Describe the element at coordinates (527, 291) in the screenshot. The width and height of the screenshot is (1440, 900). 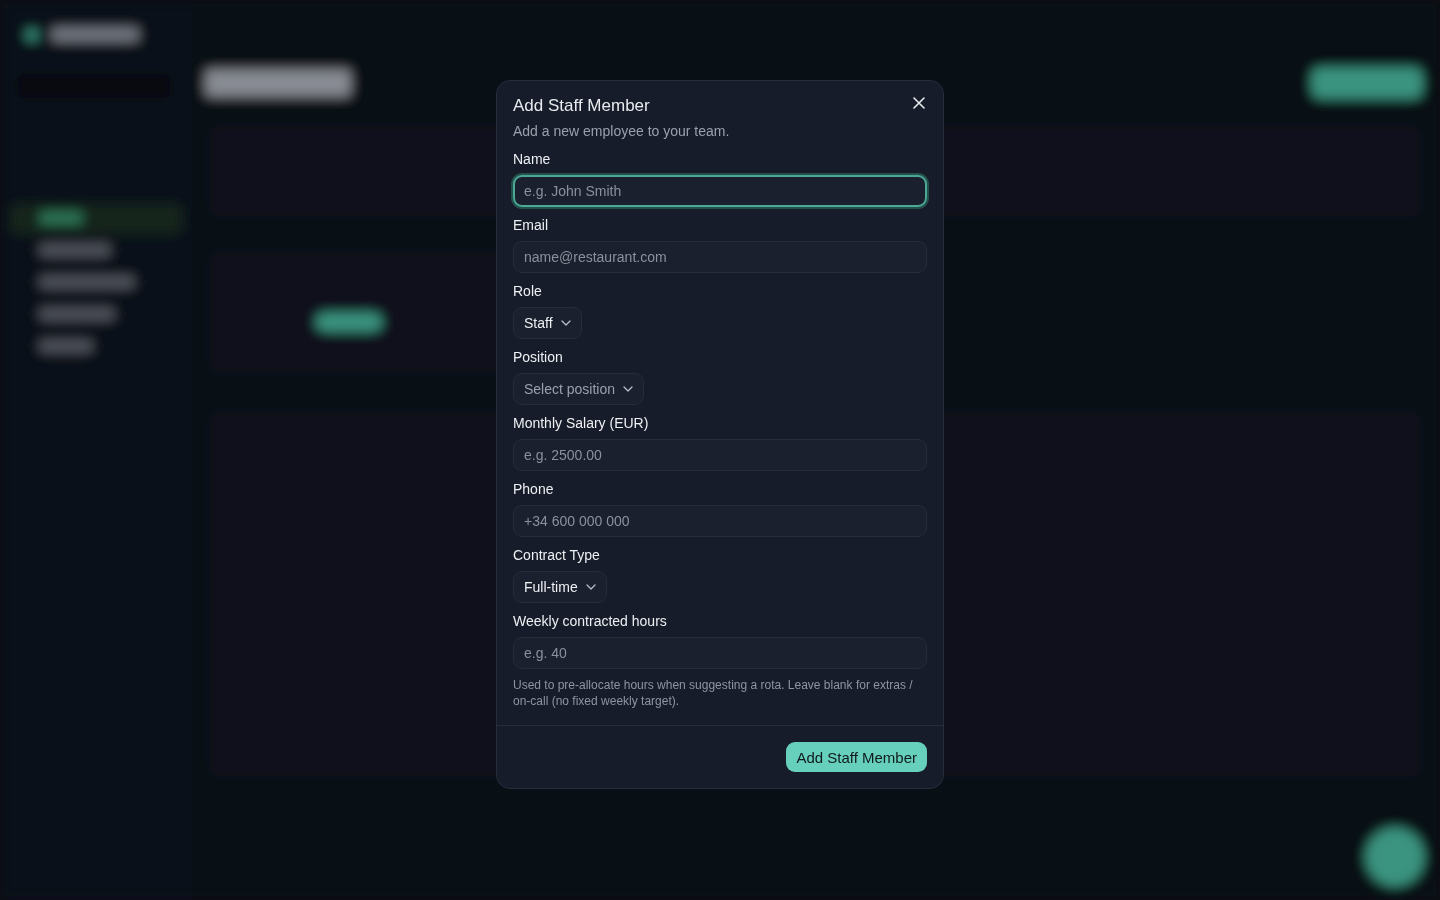
I see `field-label: Role` at that location.